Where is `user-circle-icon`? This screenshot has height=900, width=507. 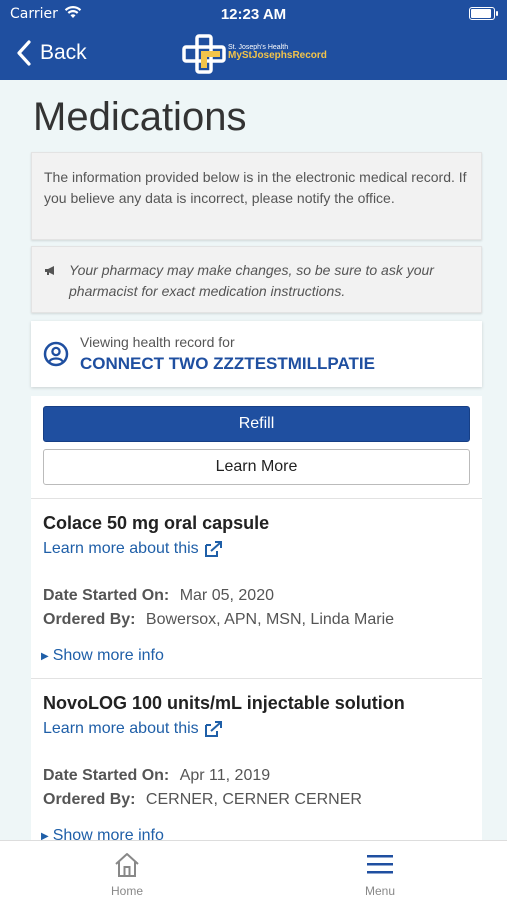 user-circle-icon is located at coordinates (56, 354).